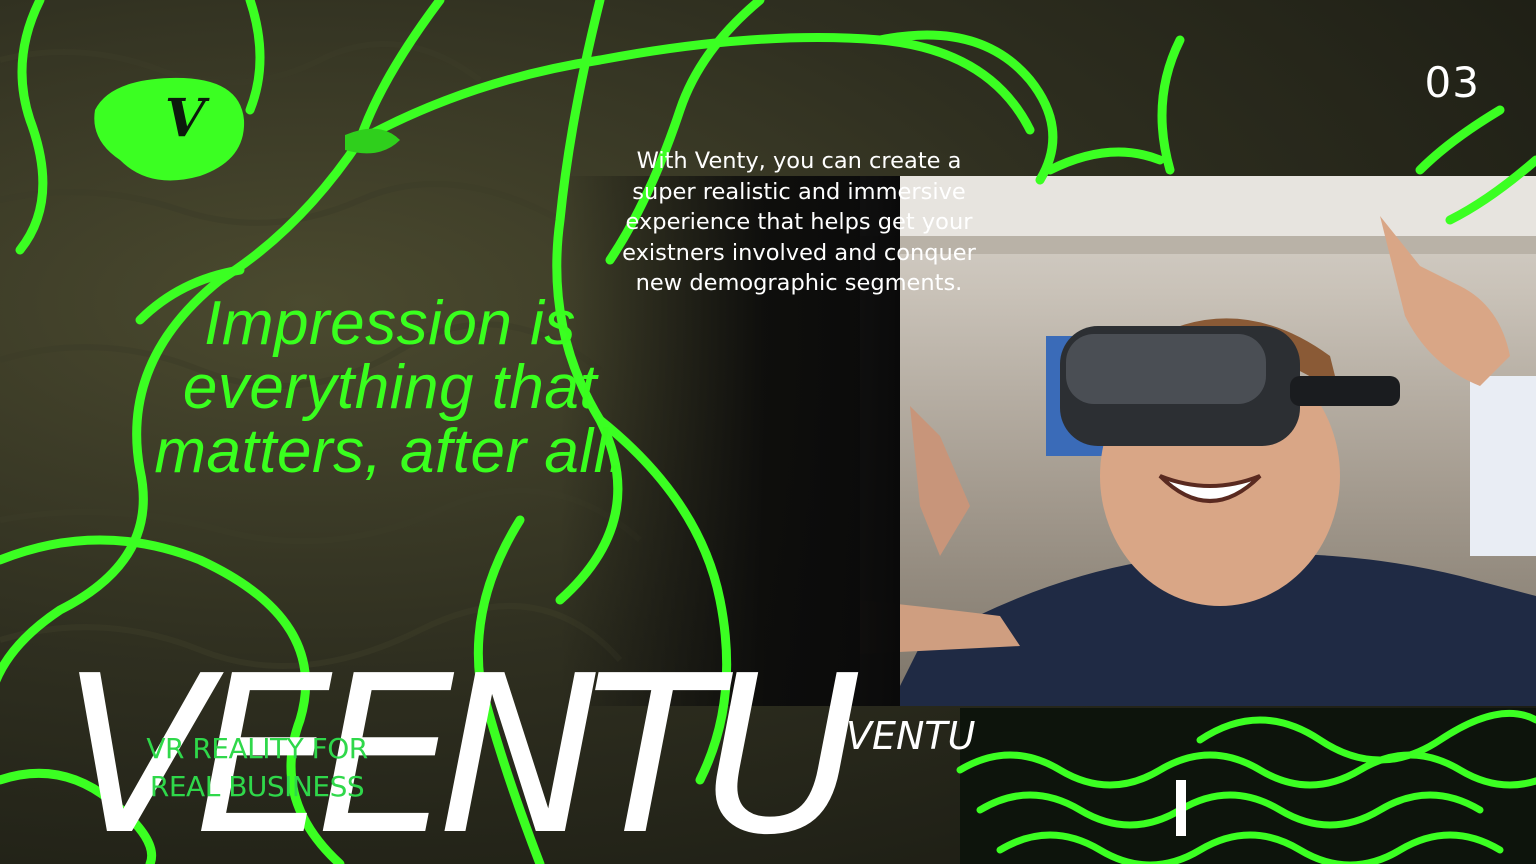  Describe the element at coordinates (1181, 808) in the screenshot. I see `vertical-bar-divider` at that location.